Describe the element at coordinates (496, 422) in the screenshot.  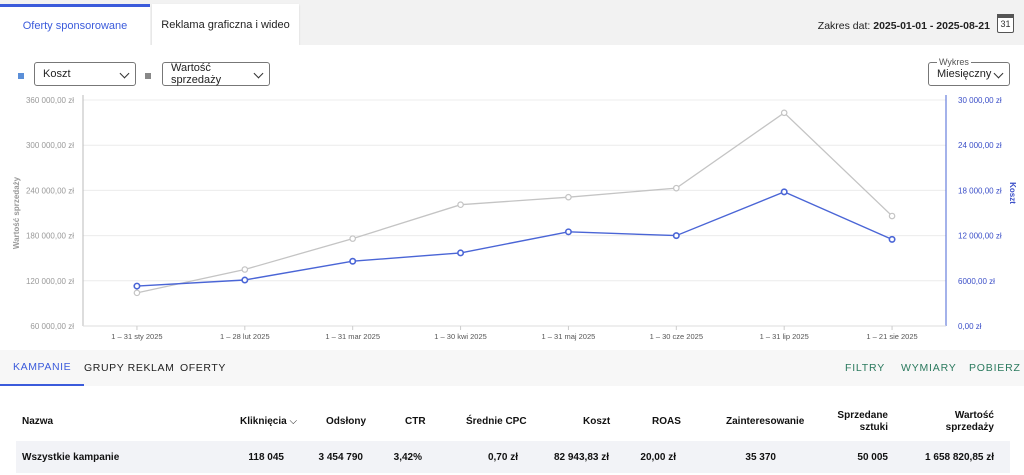
I see `col-cpc: Średnie CPC` at that location.